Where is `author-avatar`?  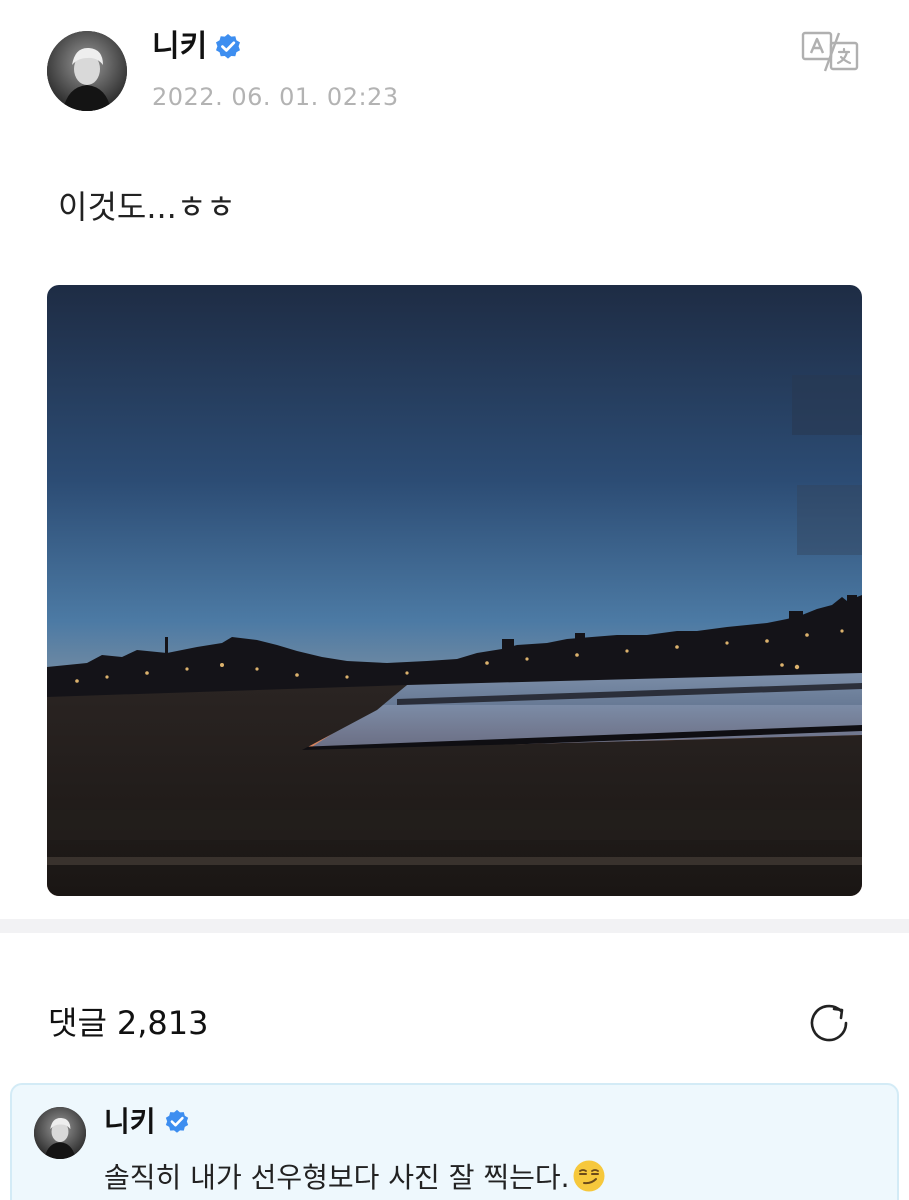
author-avatar is located at coordinates (87, 71).